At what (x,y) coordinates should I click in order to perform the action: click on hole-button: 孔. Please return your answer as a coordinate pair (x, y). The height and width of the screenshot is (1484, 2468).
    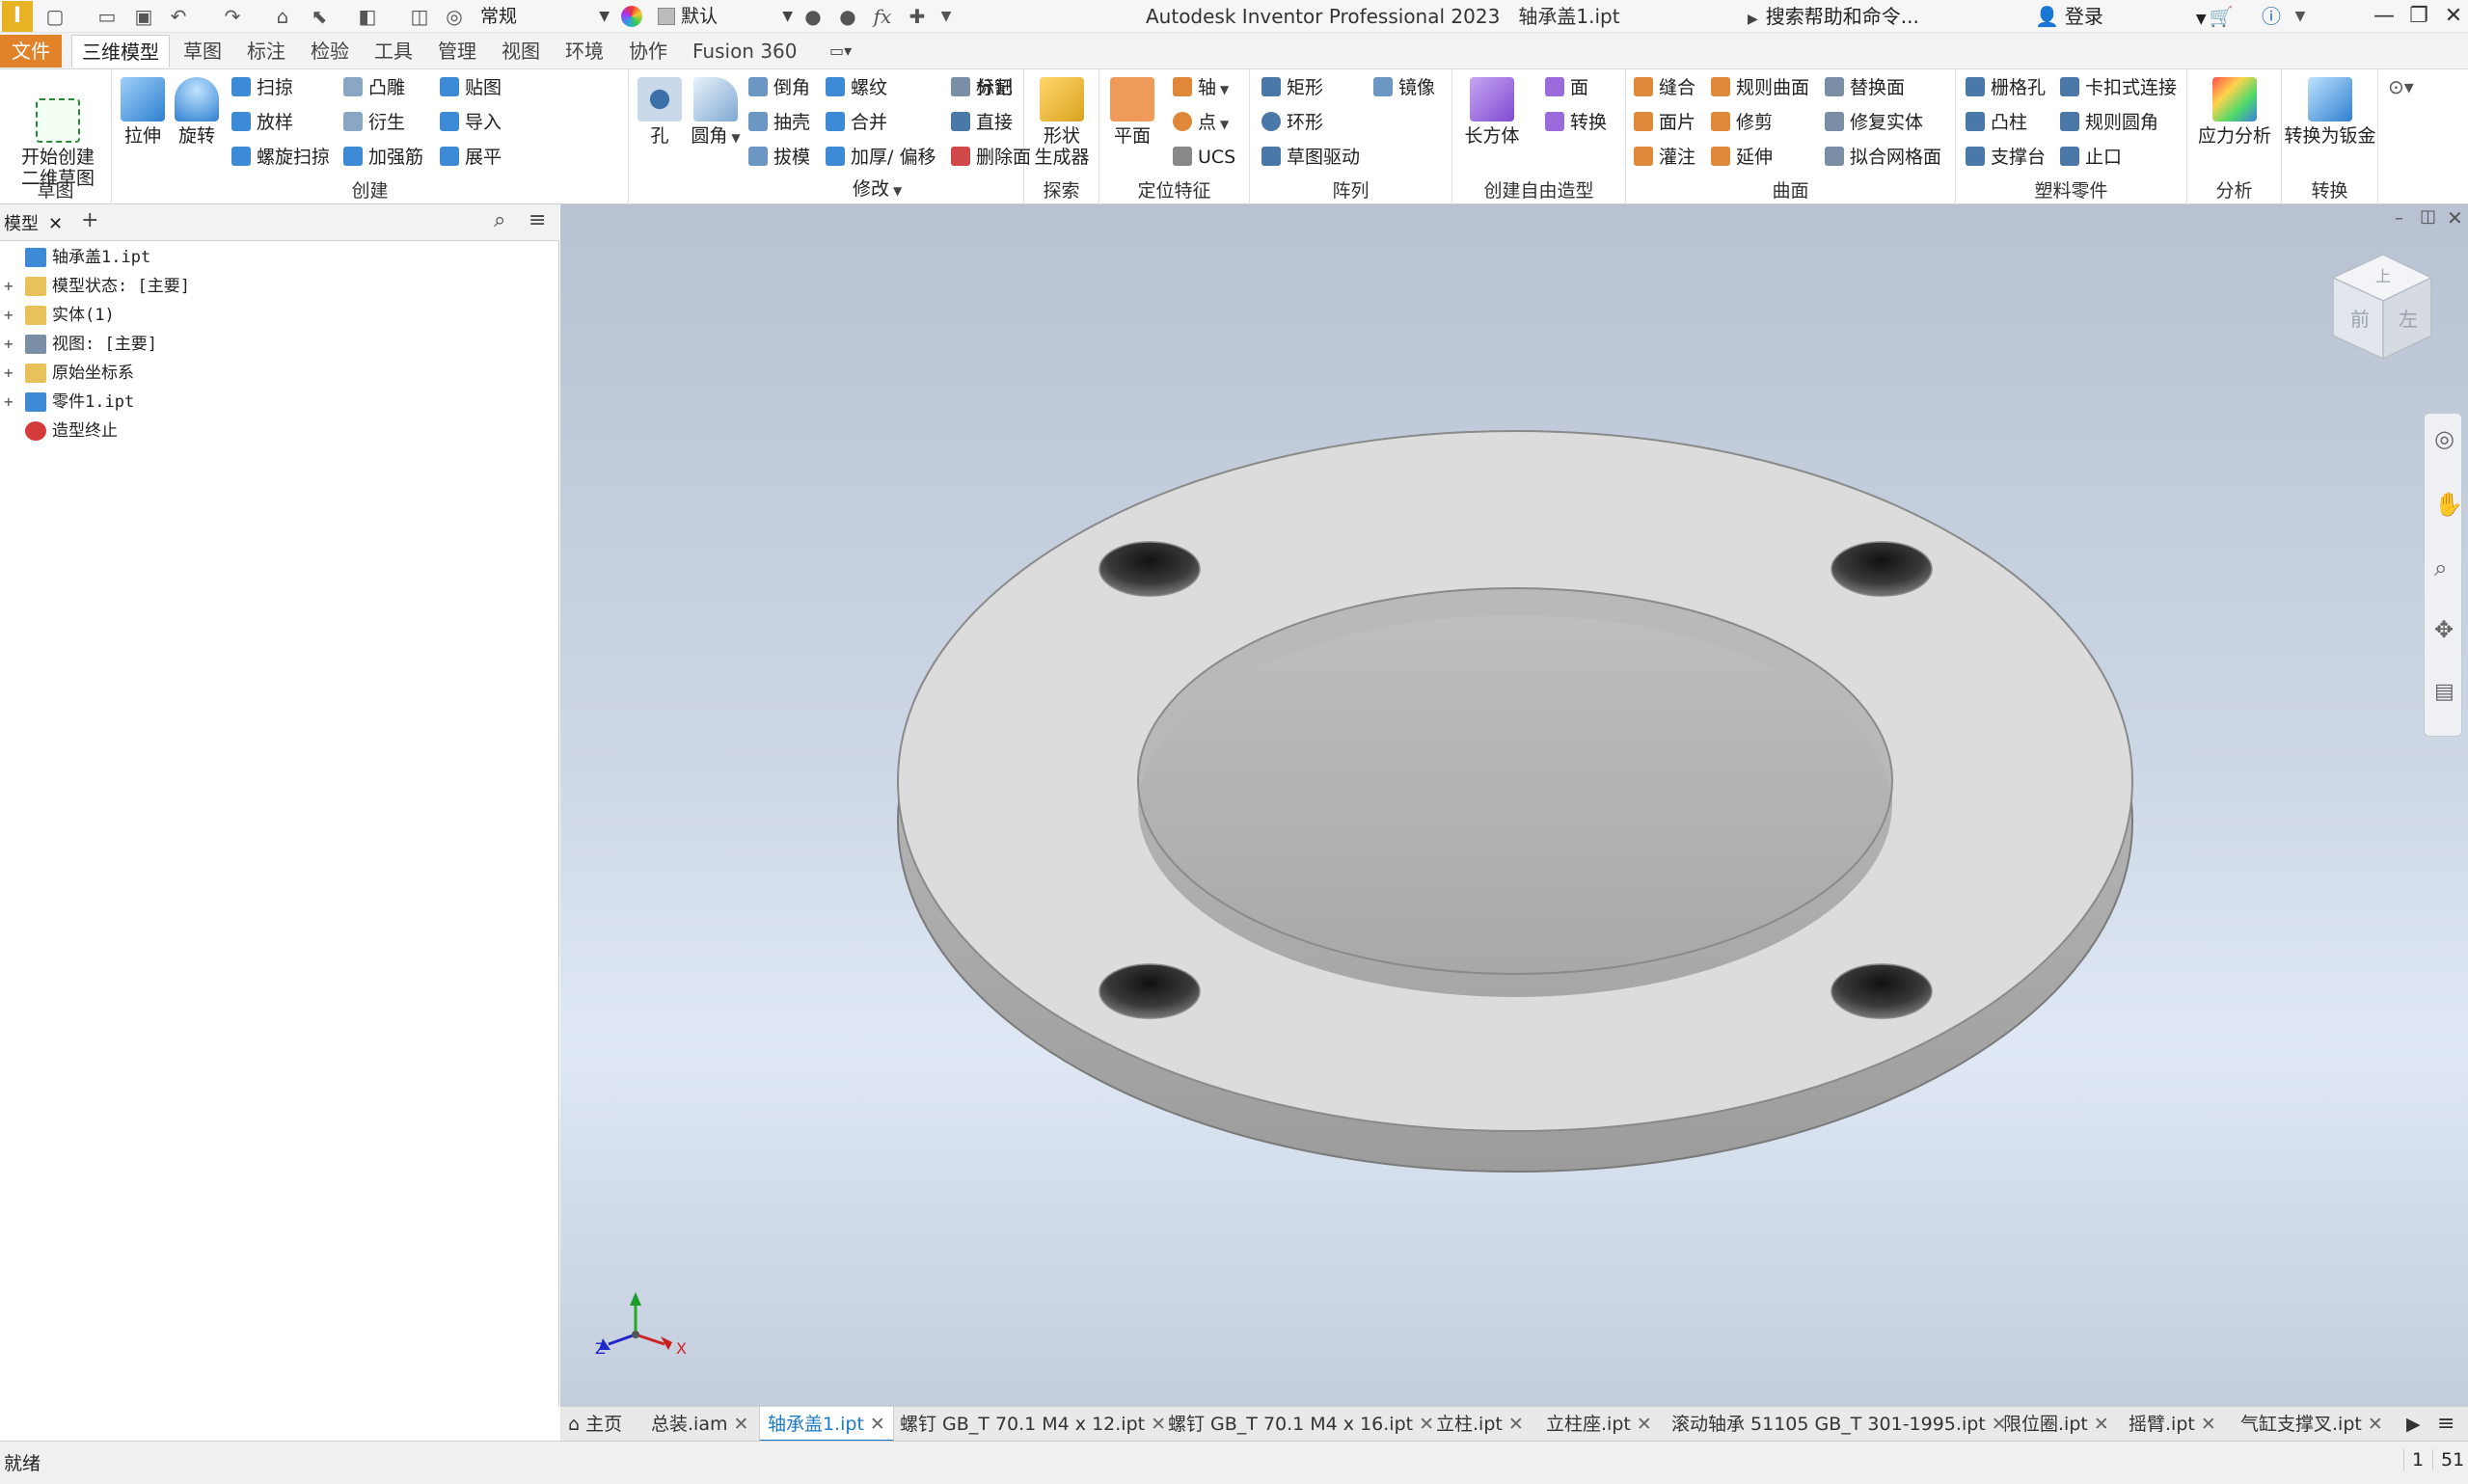
    Looking at the image, I should click on (660, 112).